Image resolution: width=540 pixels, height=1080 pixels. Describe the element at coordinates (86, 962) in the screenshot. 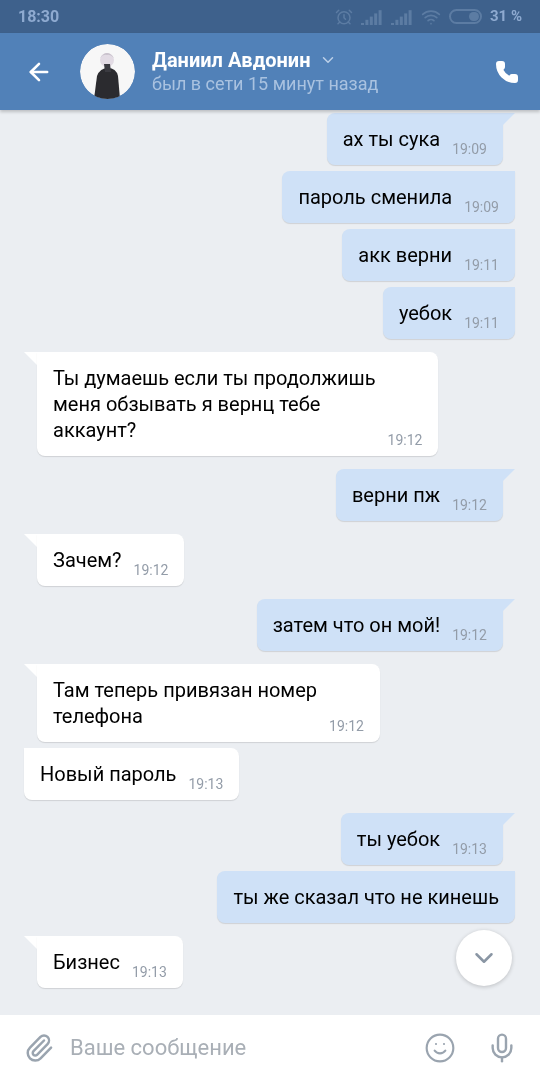

I see `message-text: Бизнес` at that location.